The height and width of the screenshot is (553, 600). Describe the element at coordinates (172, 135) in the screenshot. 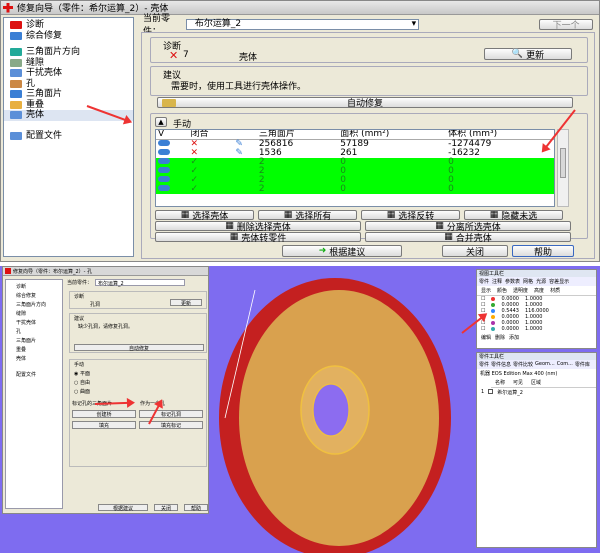

I see `column-header-0: V` at that location.